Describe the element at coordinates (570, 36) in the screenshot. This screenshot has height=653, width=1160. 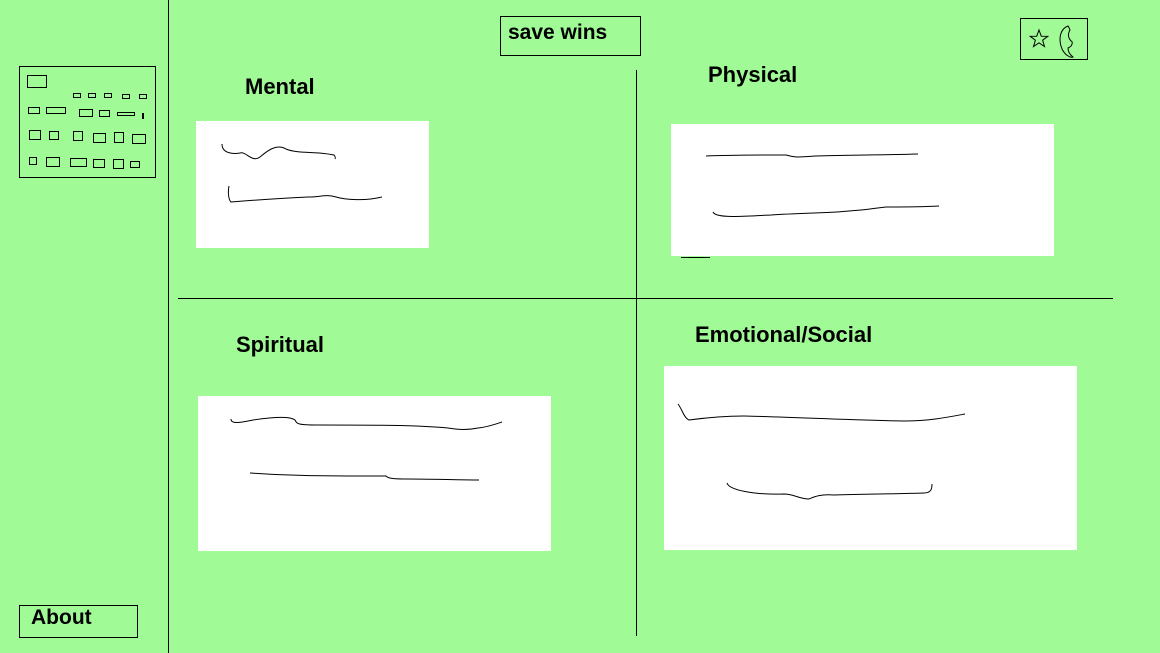
I see `save-wins-button: save wins` at that location.